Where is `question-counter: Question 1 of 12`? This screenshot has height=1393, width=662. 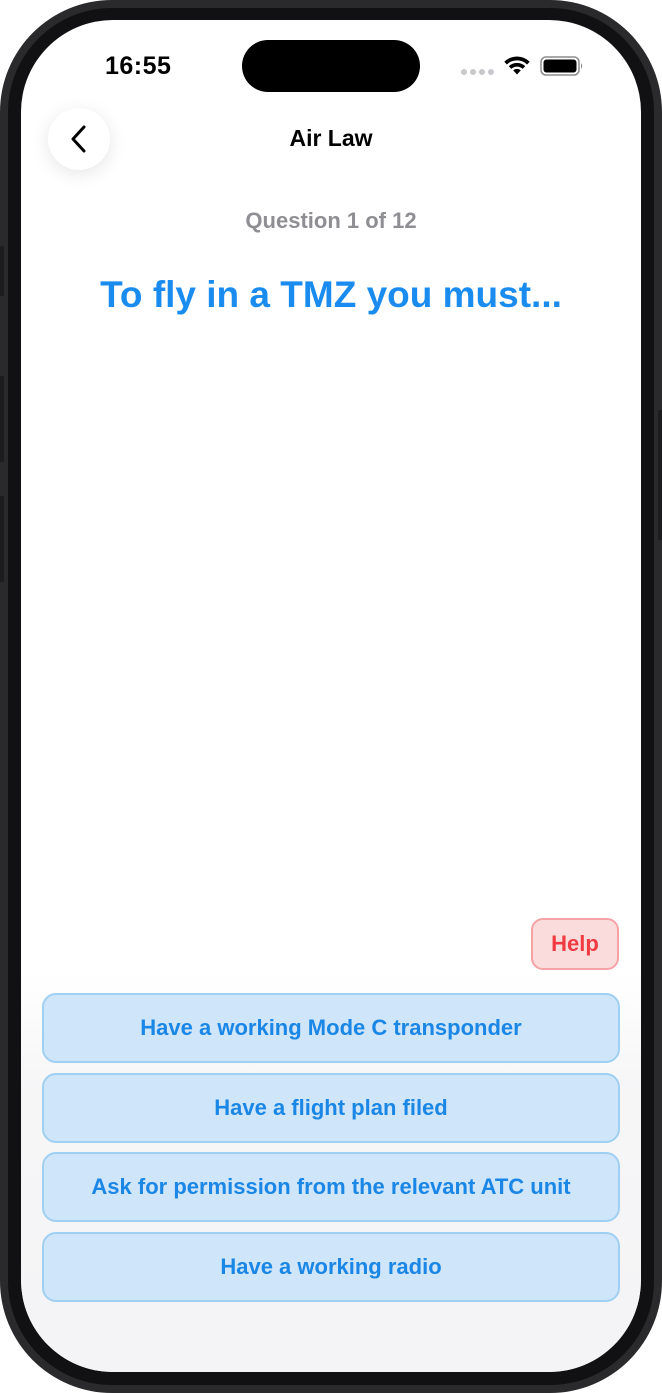 question-counter: Question 1 of 12 is located at coordinates (331, 220).